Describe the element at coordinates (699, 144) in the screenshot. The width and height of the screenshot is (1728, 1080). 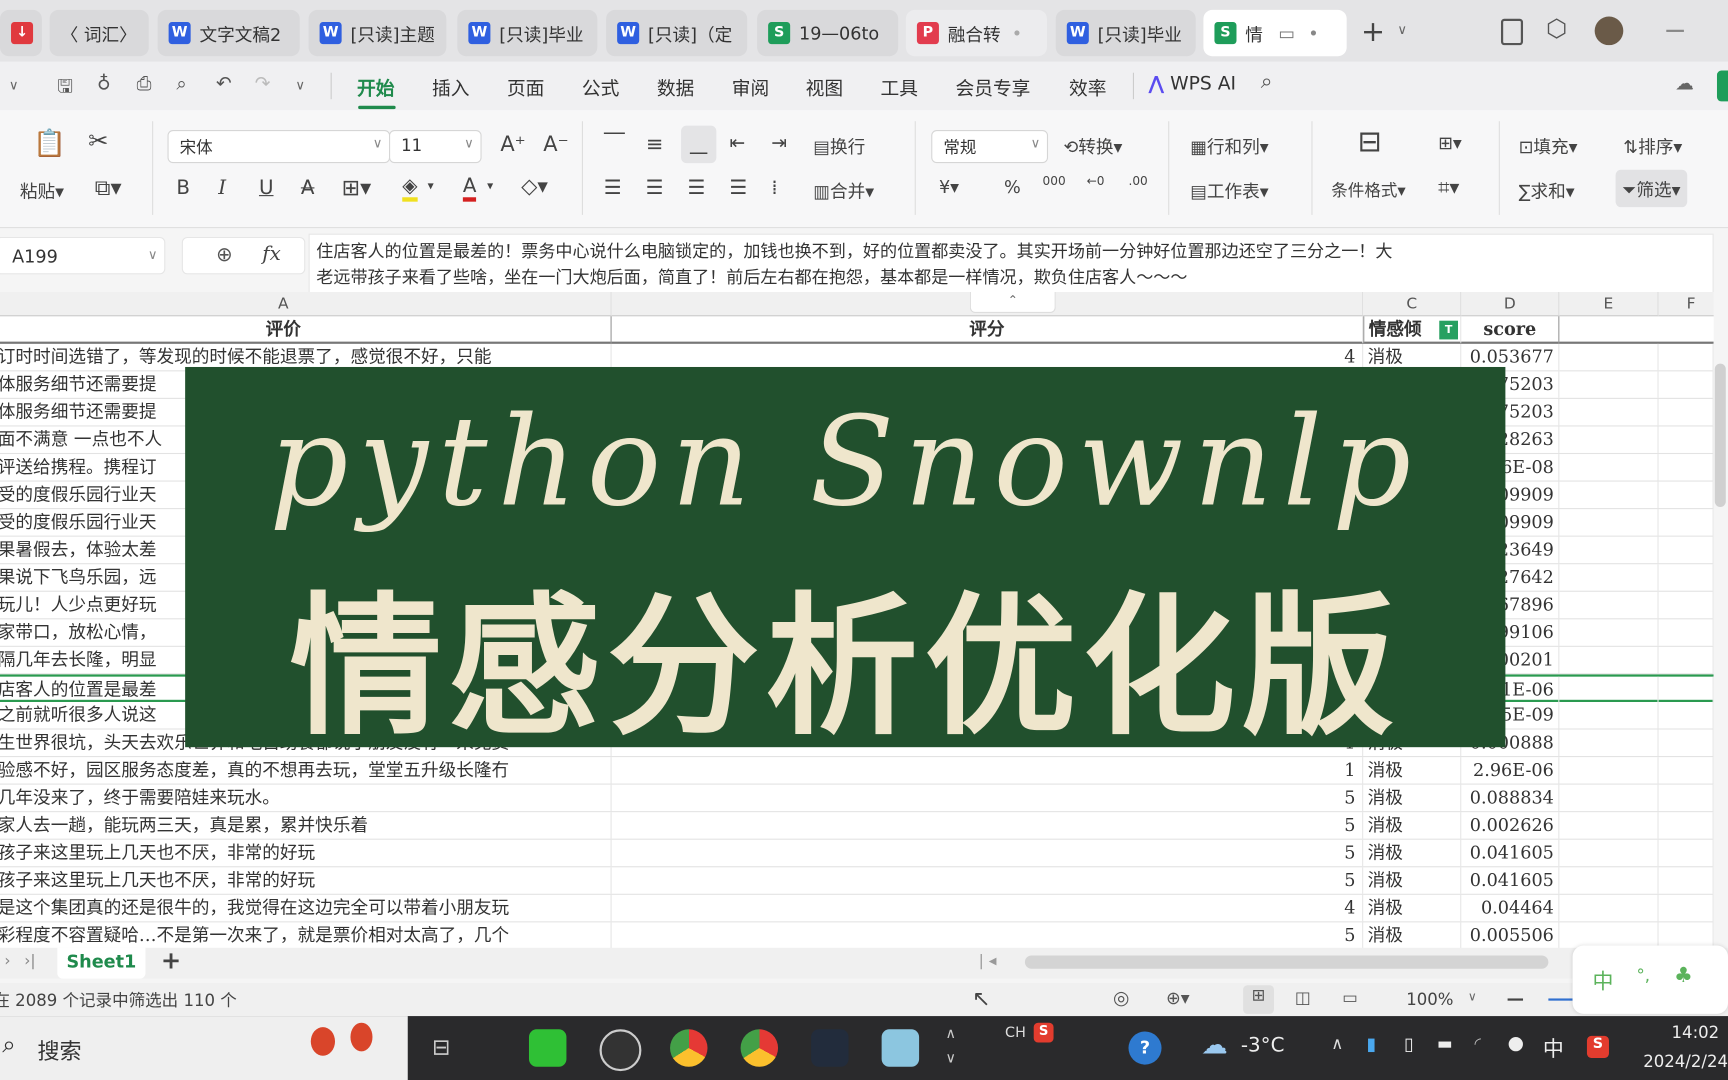
I see `align-bottom-icon: ⎽` at that location.